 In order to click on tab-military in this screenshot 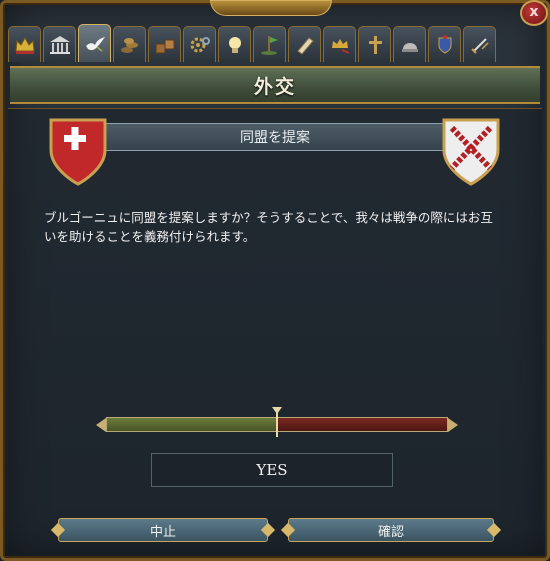, I will do `click(409, 44)`.